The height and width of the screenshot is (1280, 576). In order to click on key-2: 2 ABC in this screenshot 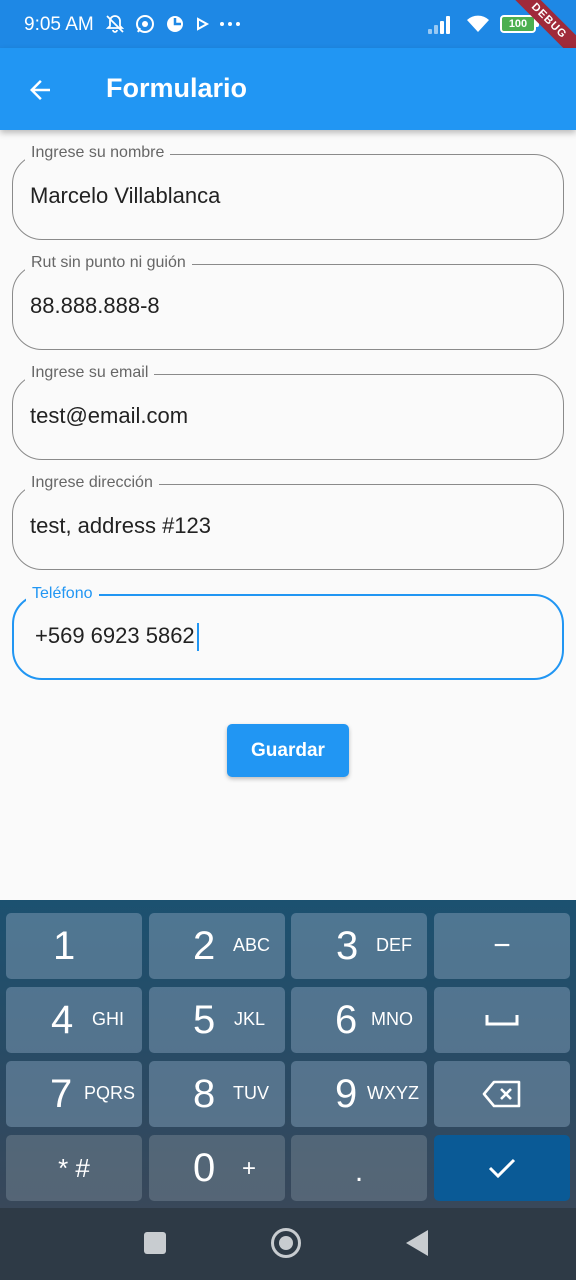, I will do `click(217, 946)`.